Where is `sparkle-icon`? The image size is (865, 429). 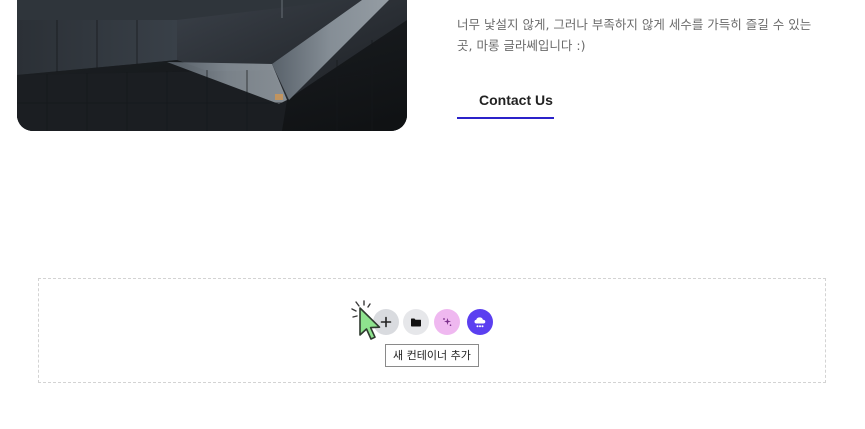 sparkle-icon is located at coordinates (447, 322).